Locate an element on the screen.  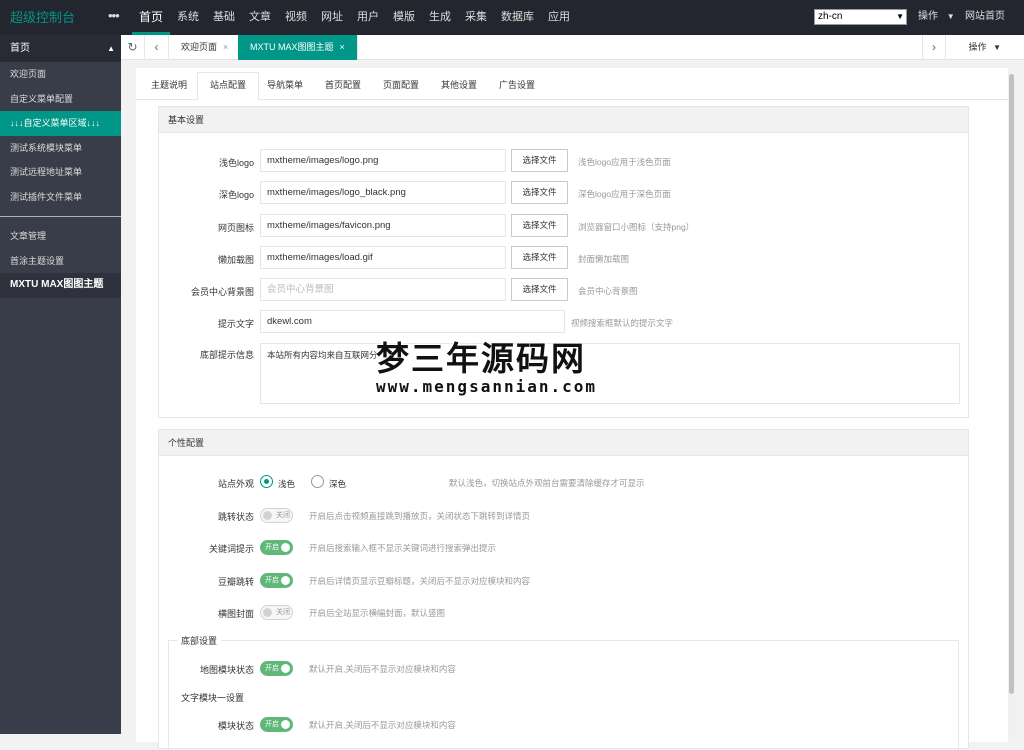
nav-collect: 采集 is located at coordinates (476, 17).